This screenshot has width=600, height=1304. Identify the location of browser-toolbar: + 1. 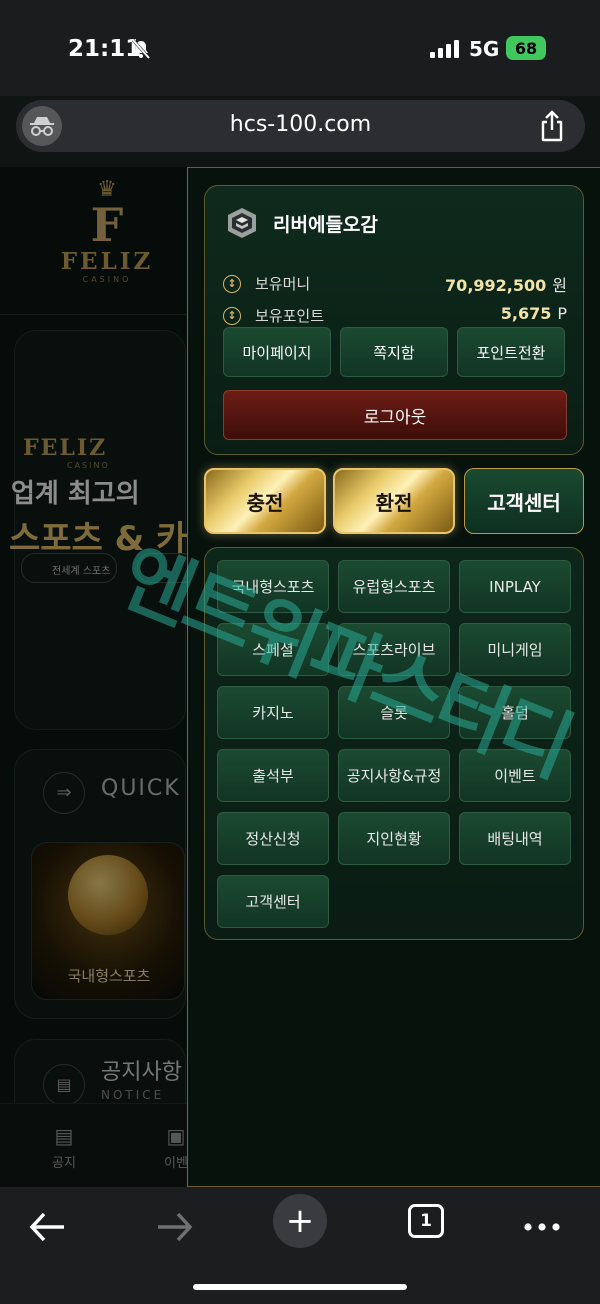
(300, 1245).